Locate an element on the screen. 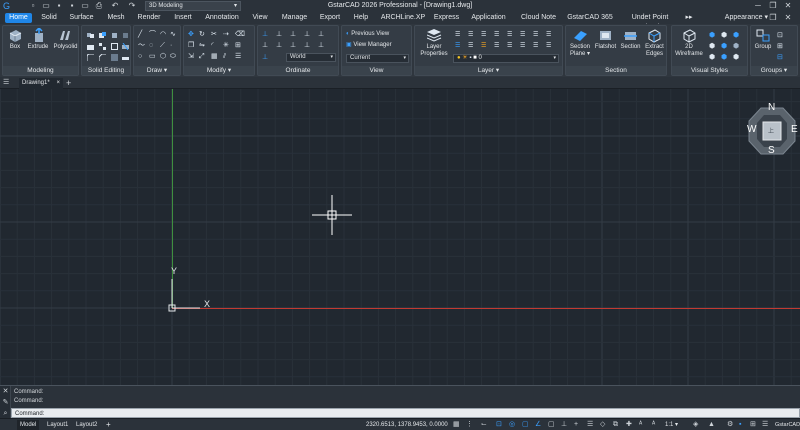  wave-icon: 〜 is located at coordinates (141, 45).